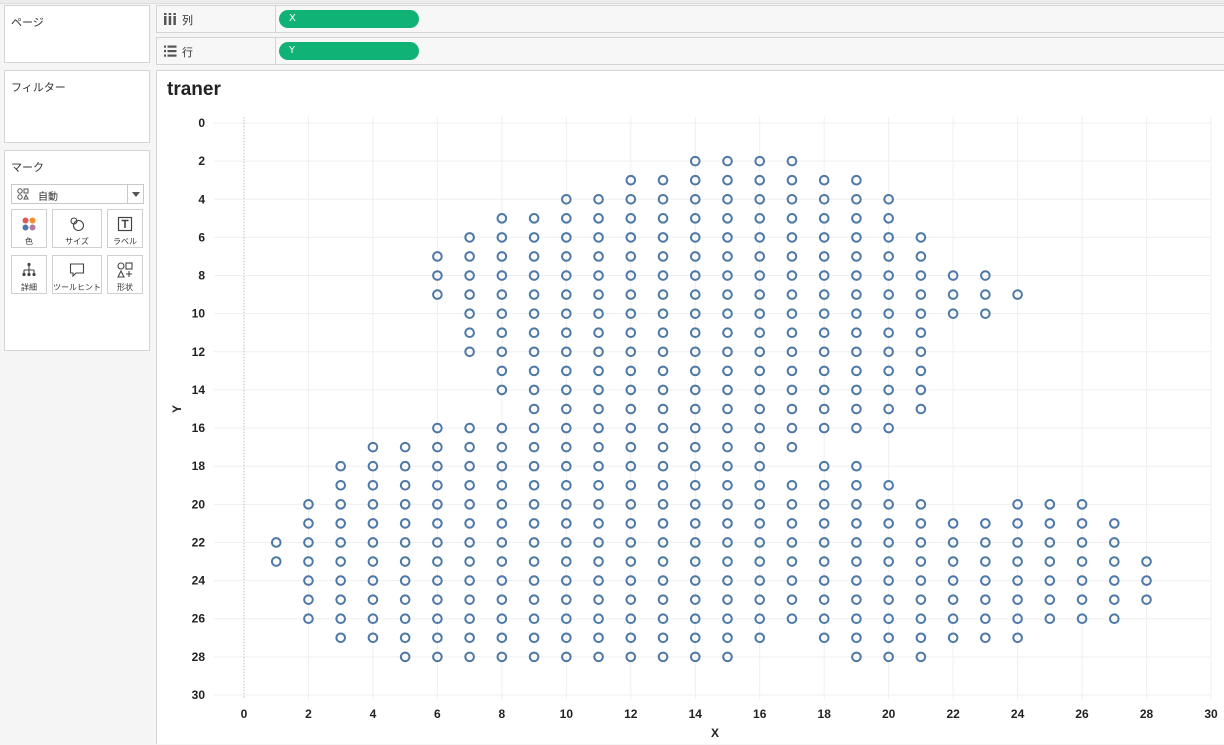 The image size is (1224, 745). I want to click on label-button: ラベル, so click(125, 228).